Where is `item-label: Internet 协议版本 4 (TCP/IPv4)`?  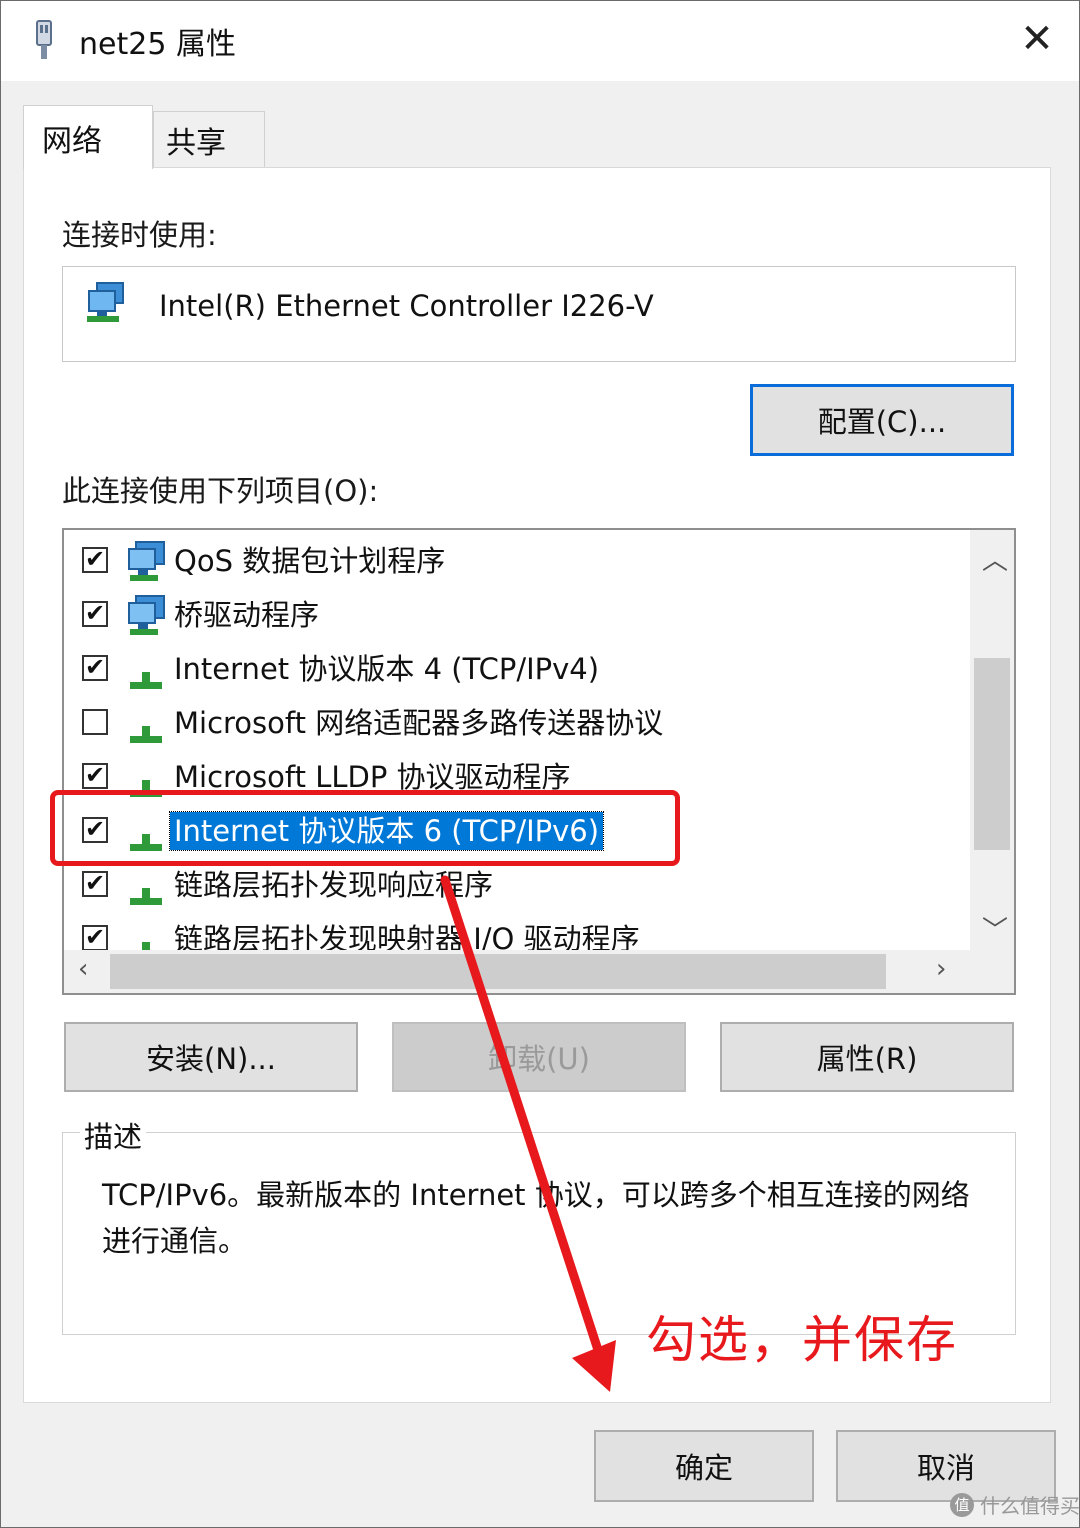
item-label: Internet 协议版本 4 (TCP/IPv4) is located at coordinates (387, 669).